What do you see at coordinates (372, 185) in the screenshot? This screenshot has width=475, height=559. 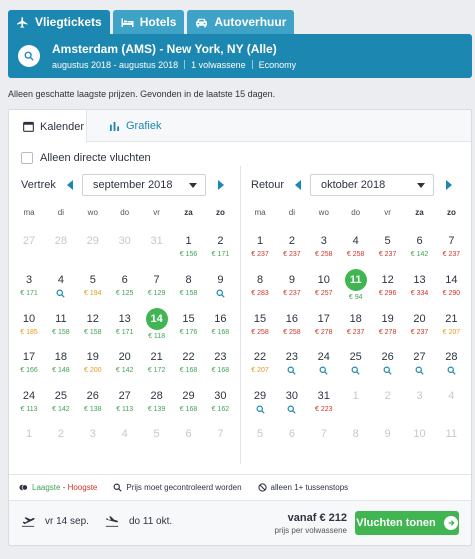 I see `return-month-select: oktober 2018` at bounding box center [372, 185].